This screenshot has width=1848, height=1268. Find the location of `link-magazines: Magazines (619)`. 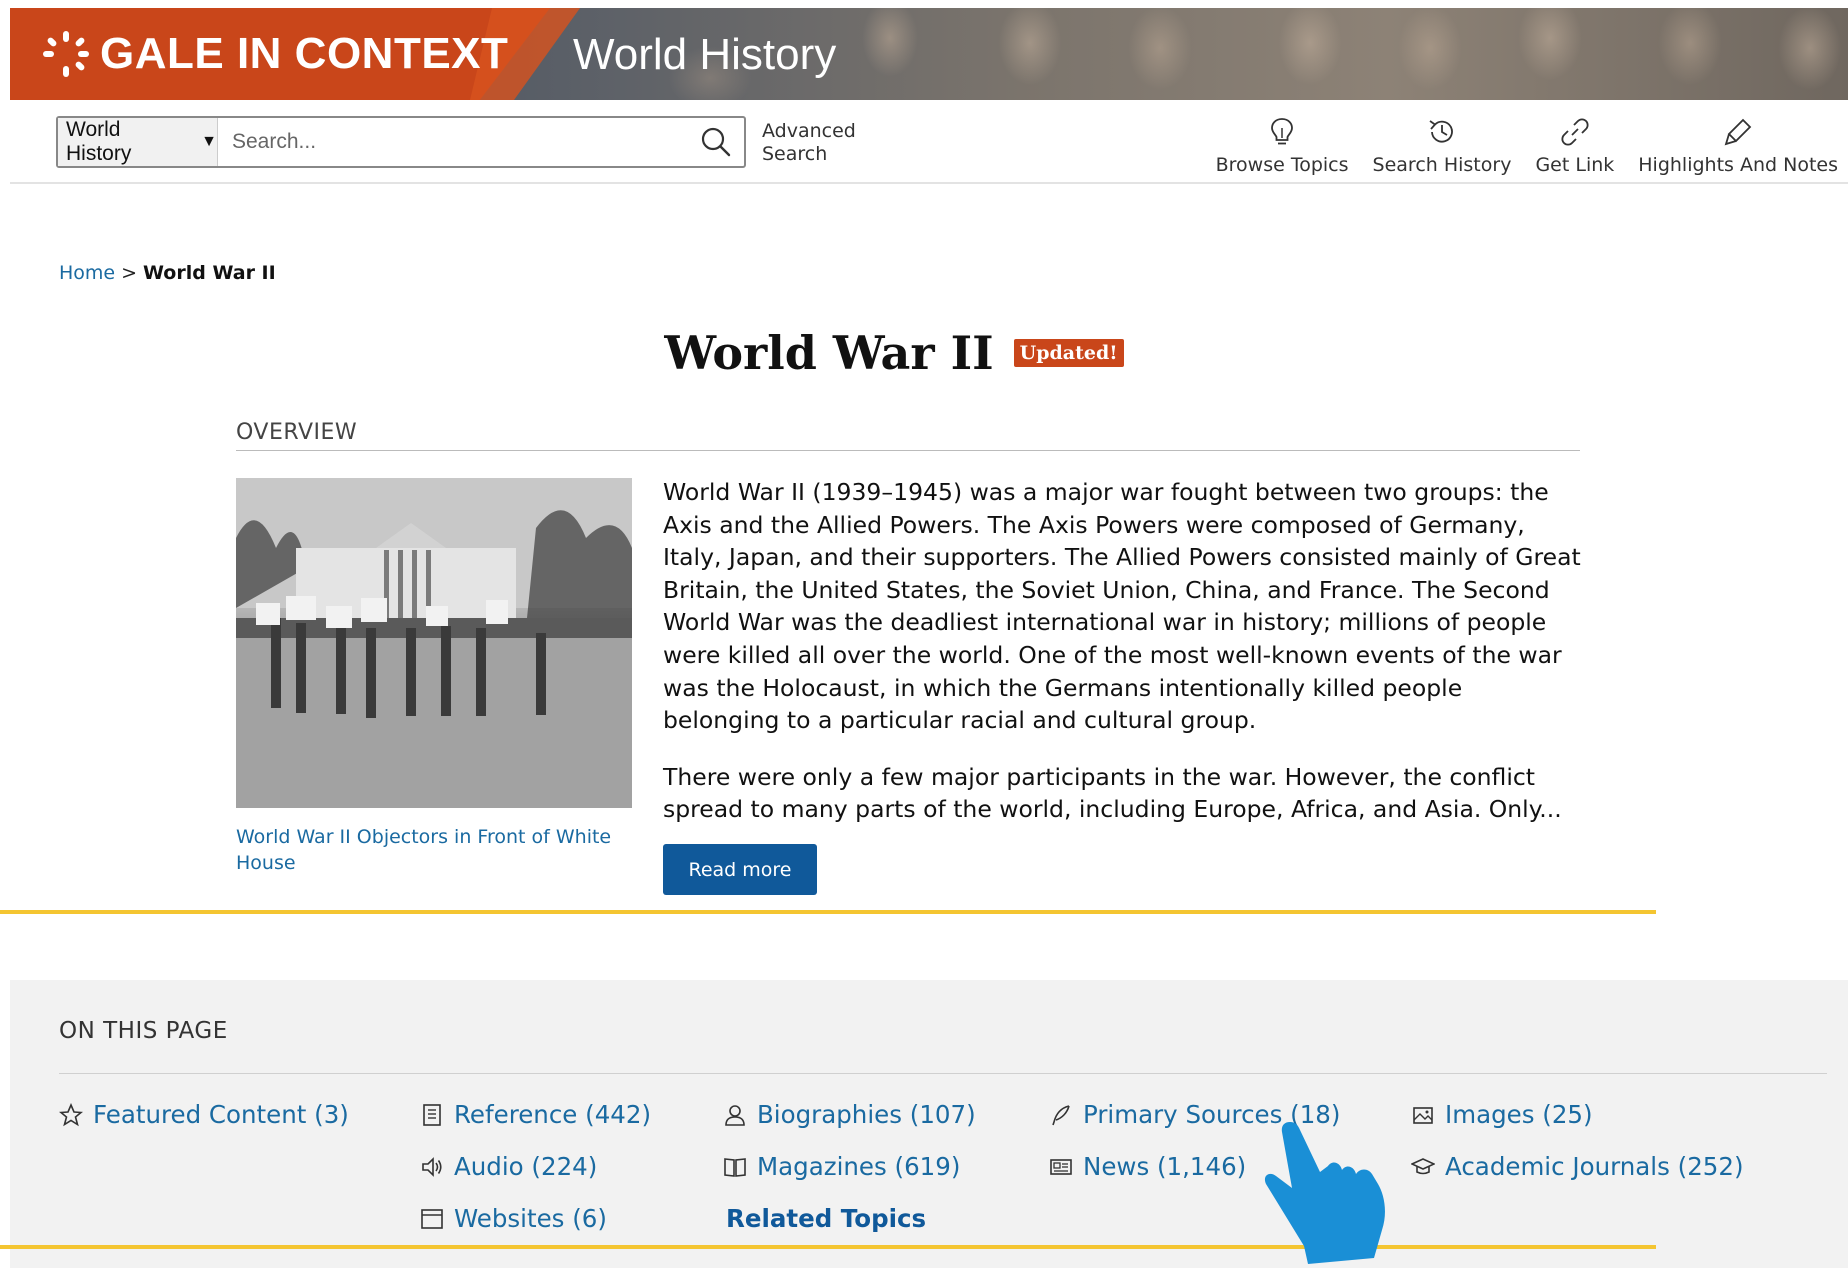

link-magazines: Magazines (619) is located at coordinates (841, 1166).